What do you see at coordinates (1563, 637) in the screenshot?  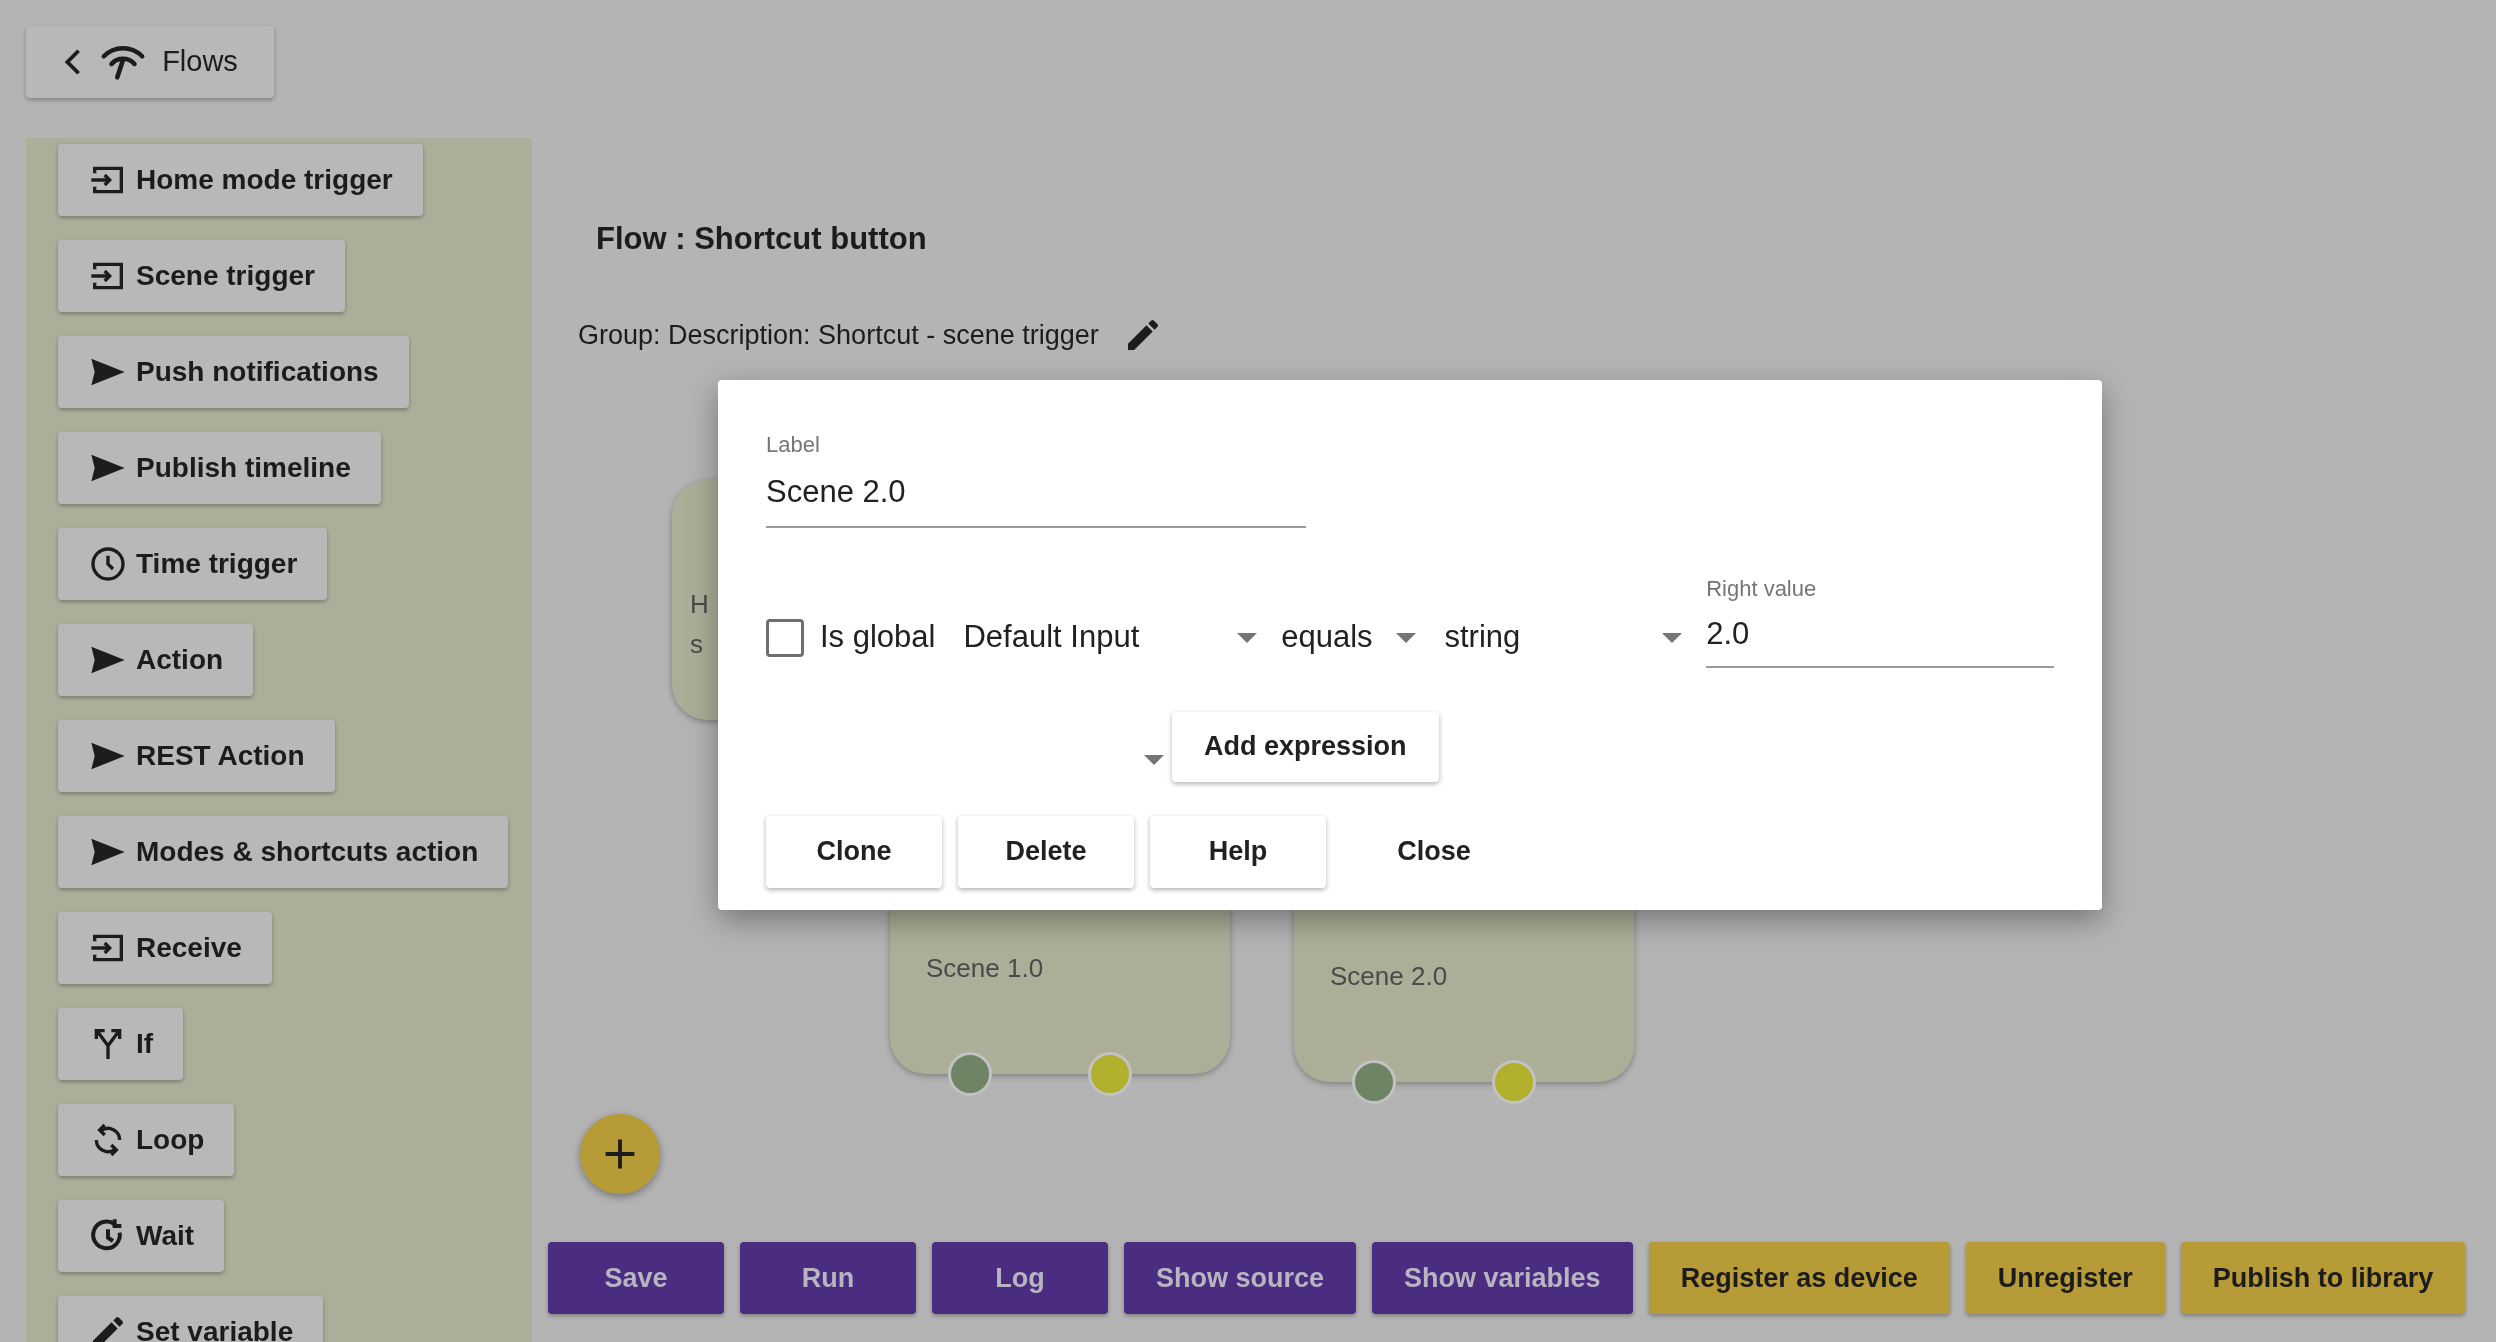 I see `type-select: string` at bounding box center [1563, 637].